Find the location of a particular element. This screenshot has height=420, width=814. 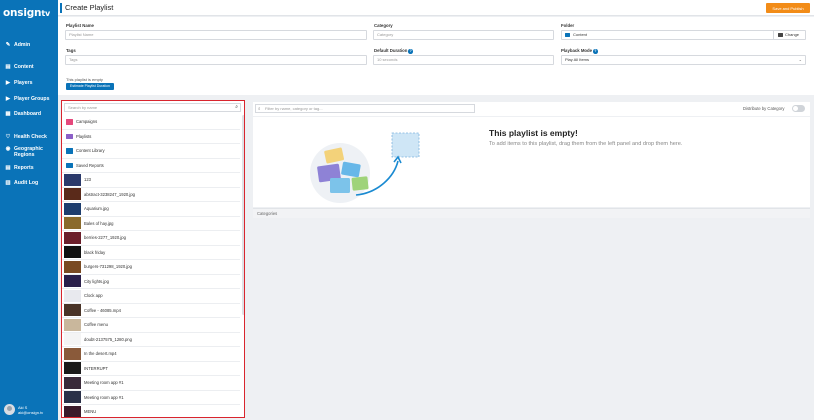

user-profile: Aki S aki@onsign.tv is located at coordinates (23, 409).